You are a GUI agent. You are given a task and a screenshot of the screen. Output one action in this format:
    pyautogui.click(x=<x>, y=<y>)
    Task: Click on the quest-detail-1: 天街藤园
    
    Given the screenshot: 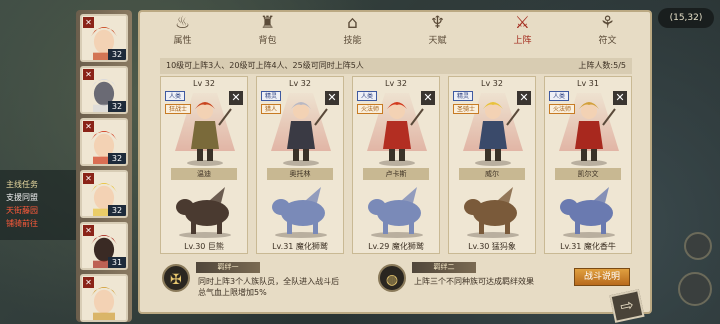 What is the action you would take?
    pyautogui.click(x=22, y=210)
    